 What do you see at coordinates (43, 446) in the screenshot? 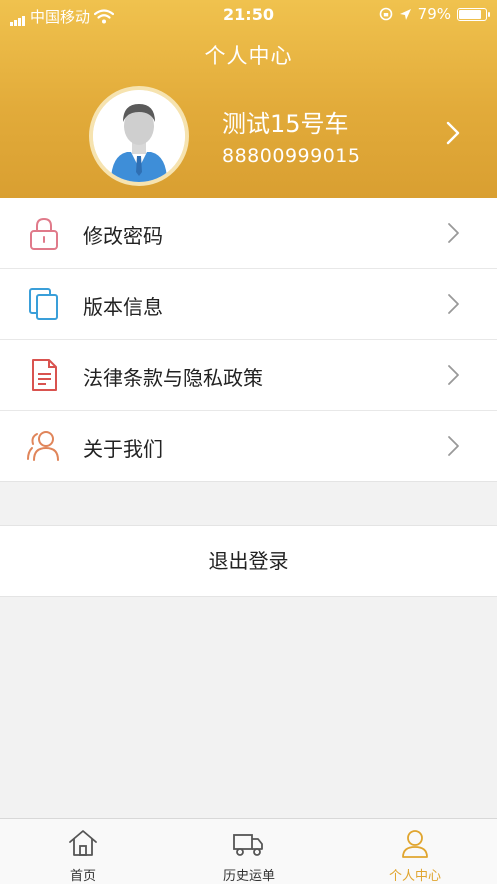
I see `users-icon` at bounding box center [43, 446].